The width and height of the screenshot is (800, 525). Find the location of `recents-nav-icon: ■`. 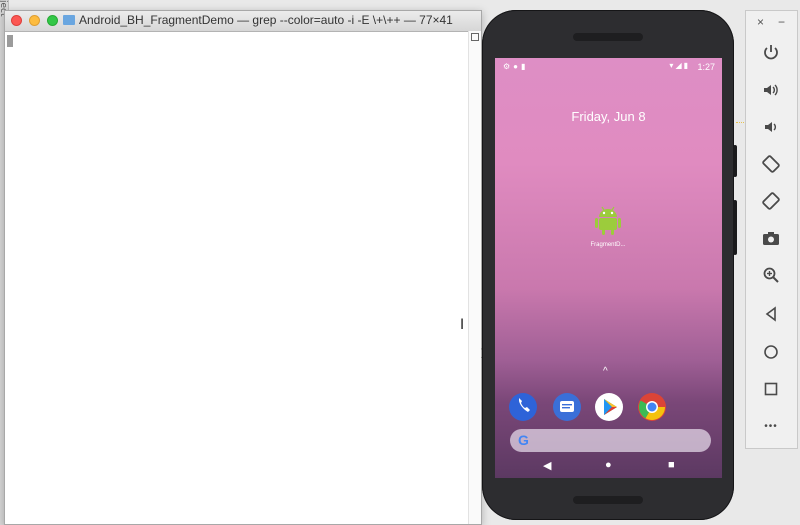

recents-nav-icon: ■ is located at coordinates (671, 465).